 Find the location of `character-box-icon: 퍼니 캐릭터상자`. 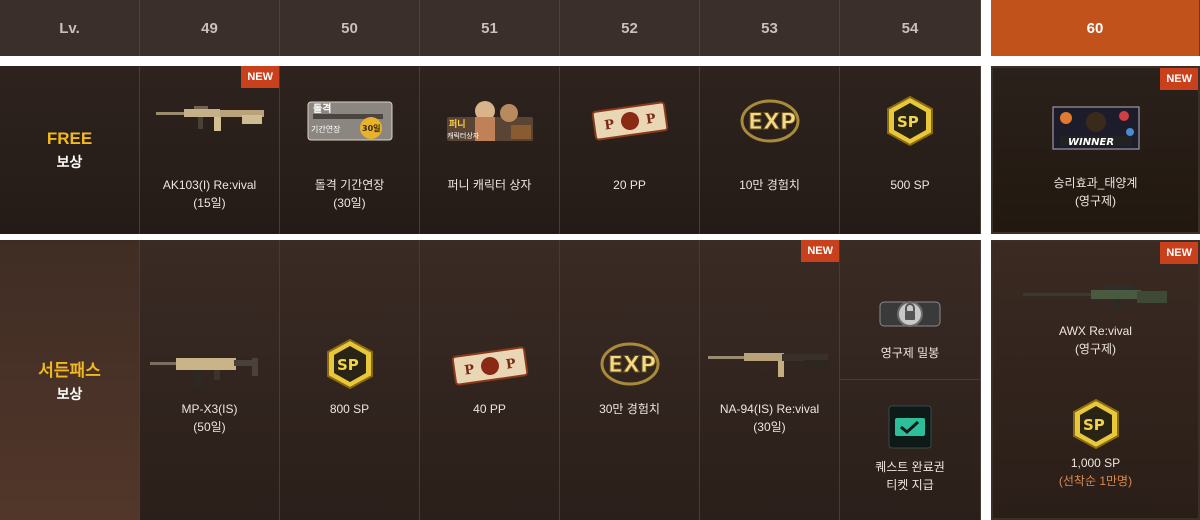

character-box-icon: 퍼니 캐릭터상자 is located at coordinates (489, 121).